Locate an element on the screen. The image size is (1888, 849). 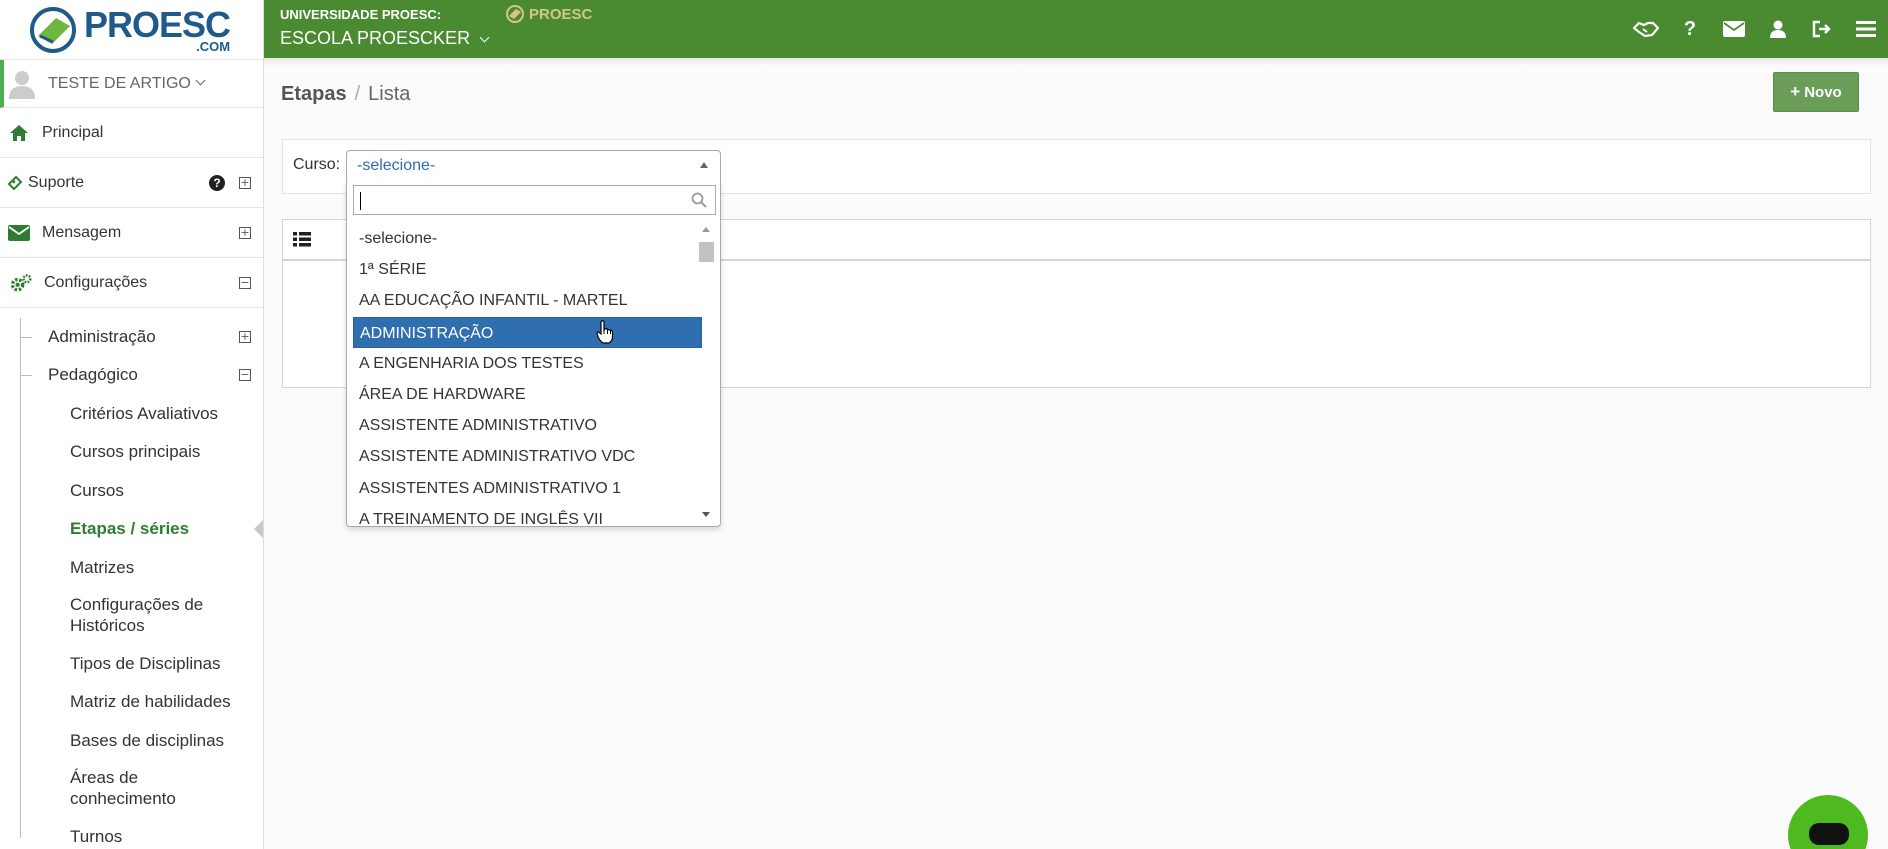
proesc-logo-icon is located at coordinates (53, 29).